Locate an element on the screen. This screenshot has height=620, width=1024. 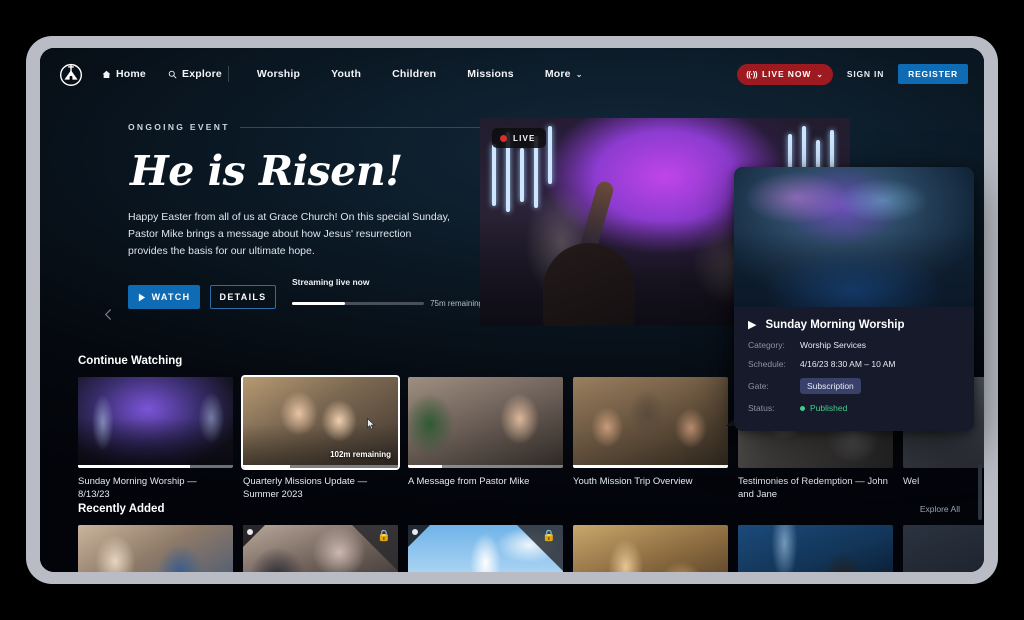
watch-button-label: WATCH is located at coordinates (171, 297).